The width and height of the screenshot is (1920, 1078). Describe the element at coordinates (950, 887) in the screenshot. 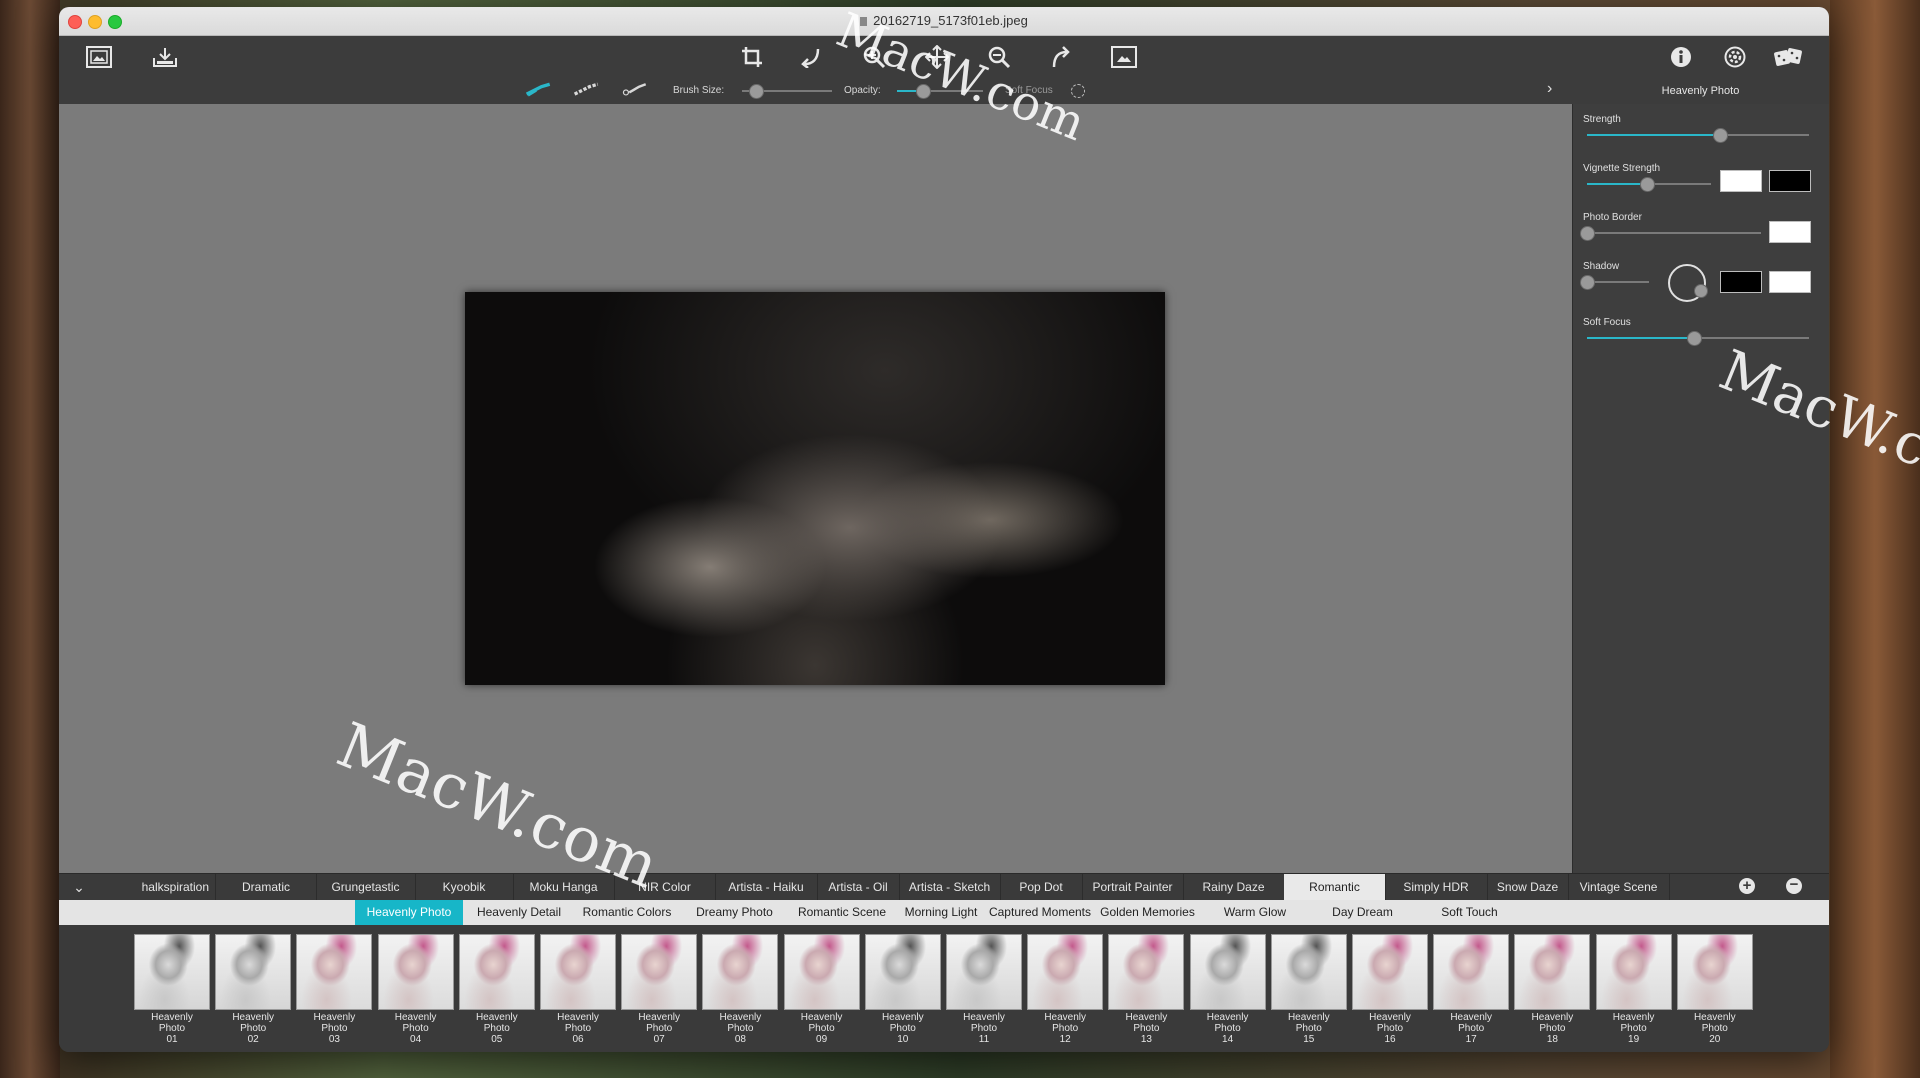

I see `category-tab: Artista - Sketch` at that location.